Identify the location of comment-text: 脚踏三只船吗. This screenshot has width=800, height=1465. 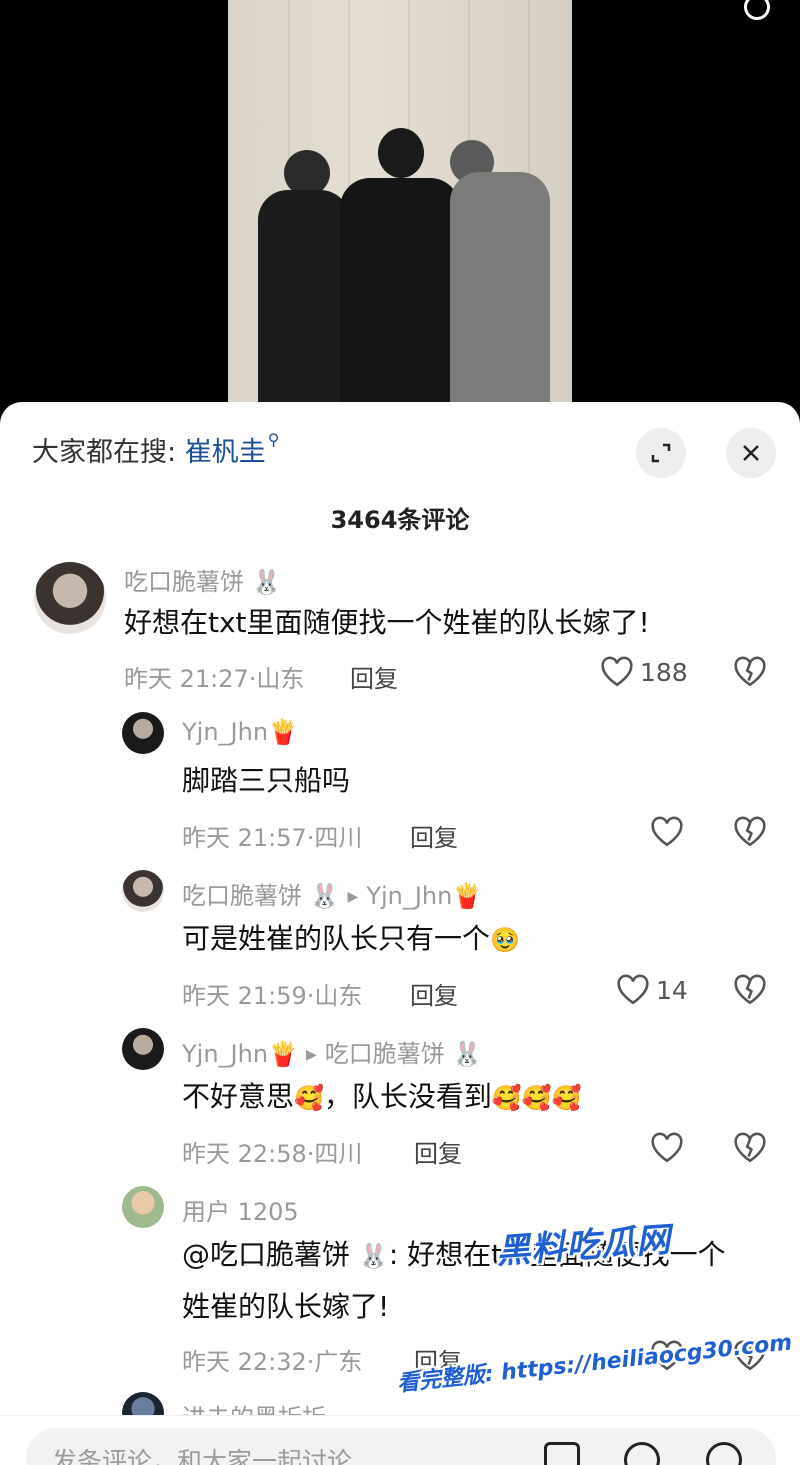
(266, 780).